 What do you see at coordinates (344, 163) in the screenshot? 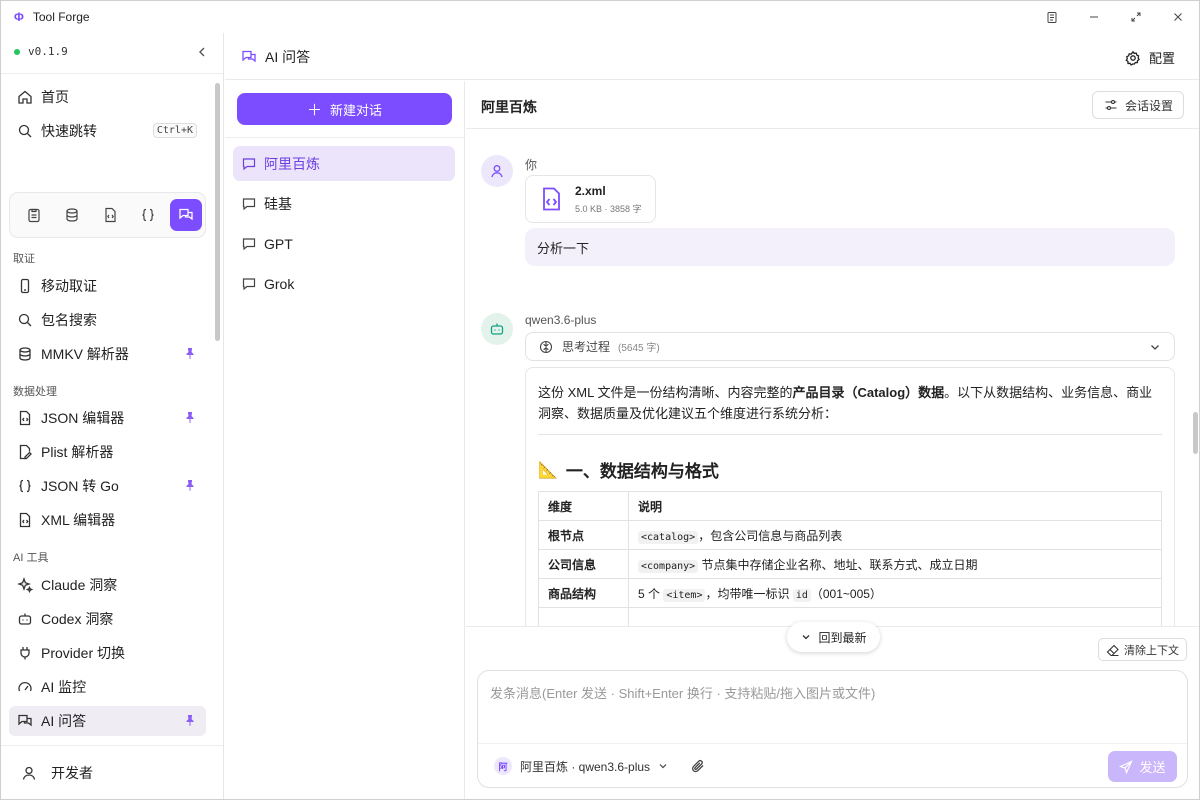
I see `conversation-item: 阿里百炼` at bounding box center [344, 163].